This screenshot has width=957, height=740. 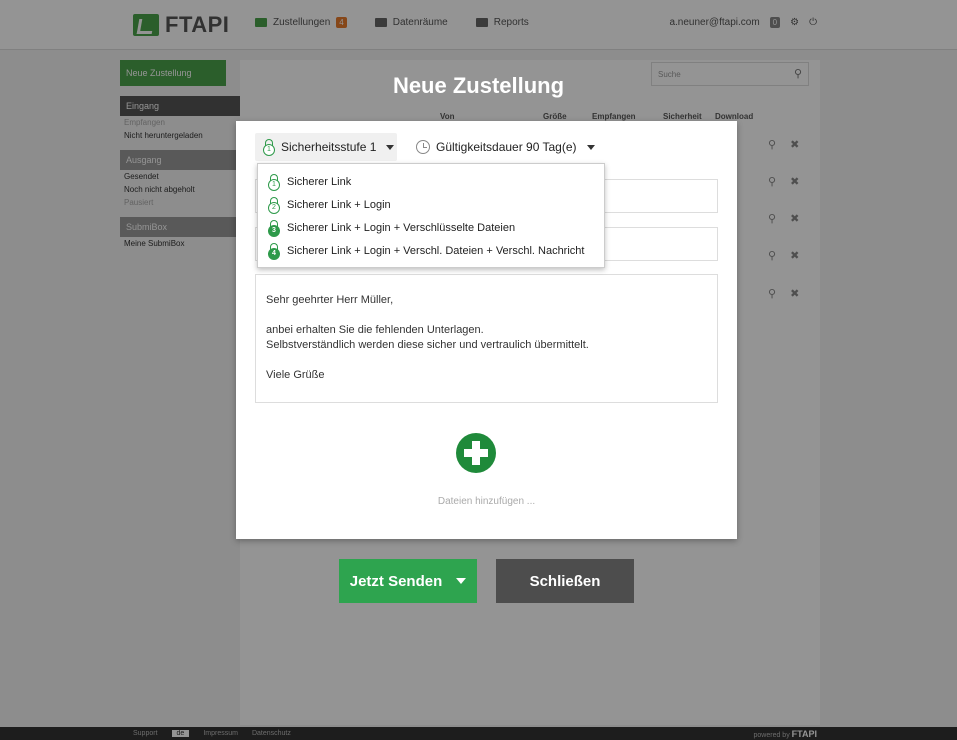 What do you see at coordinates (274, 228) in the screenshot?
I see `closed-lock-icon: 3` at bounding box center [274, 228].